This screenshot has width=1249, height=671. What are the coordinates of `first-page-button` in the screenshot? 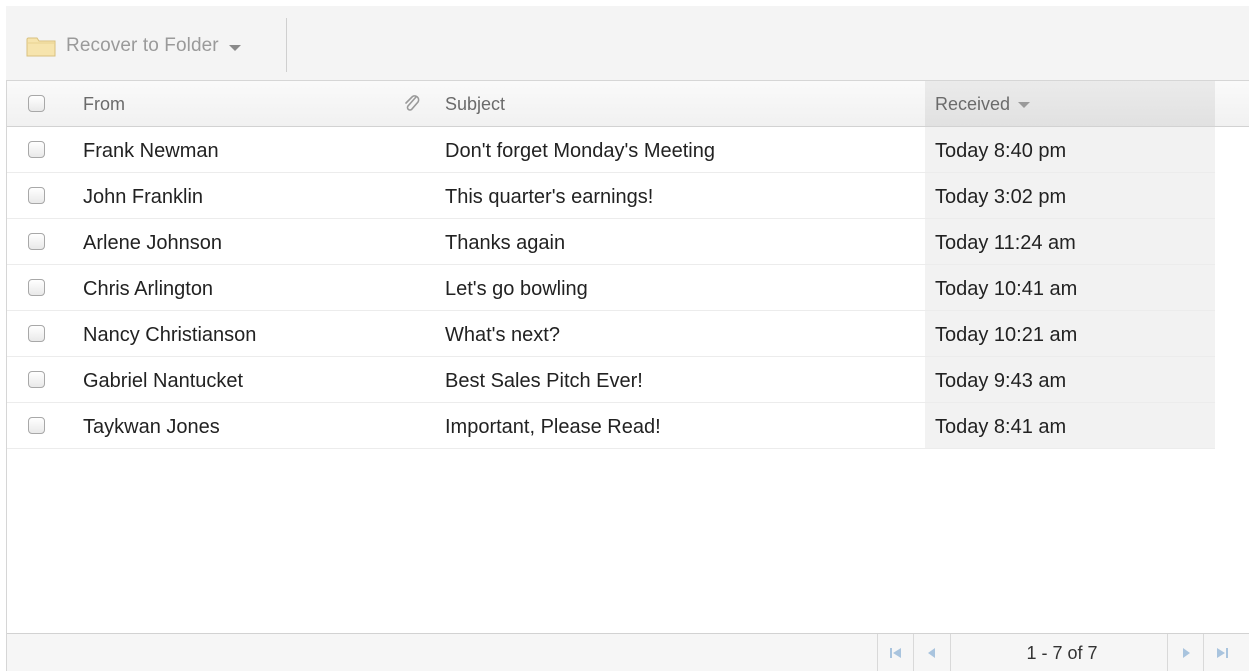 It's located at (896, 652).